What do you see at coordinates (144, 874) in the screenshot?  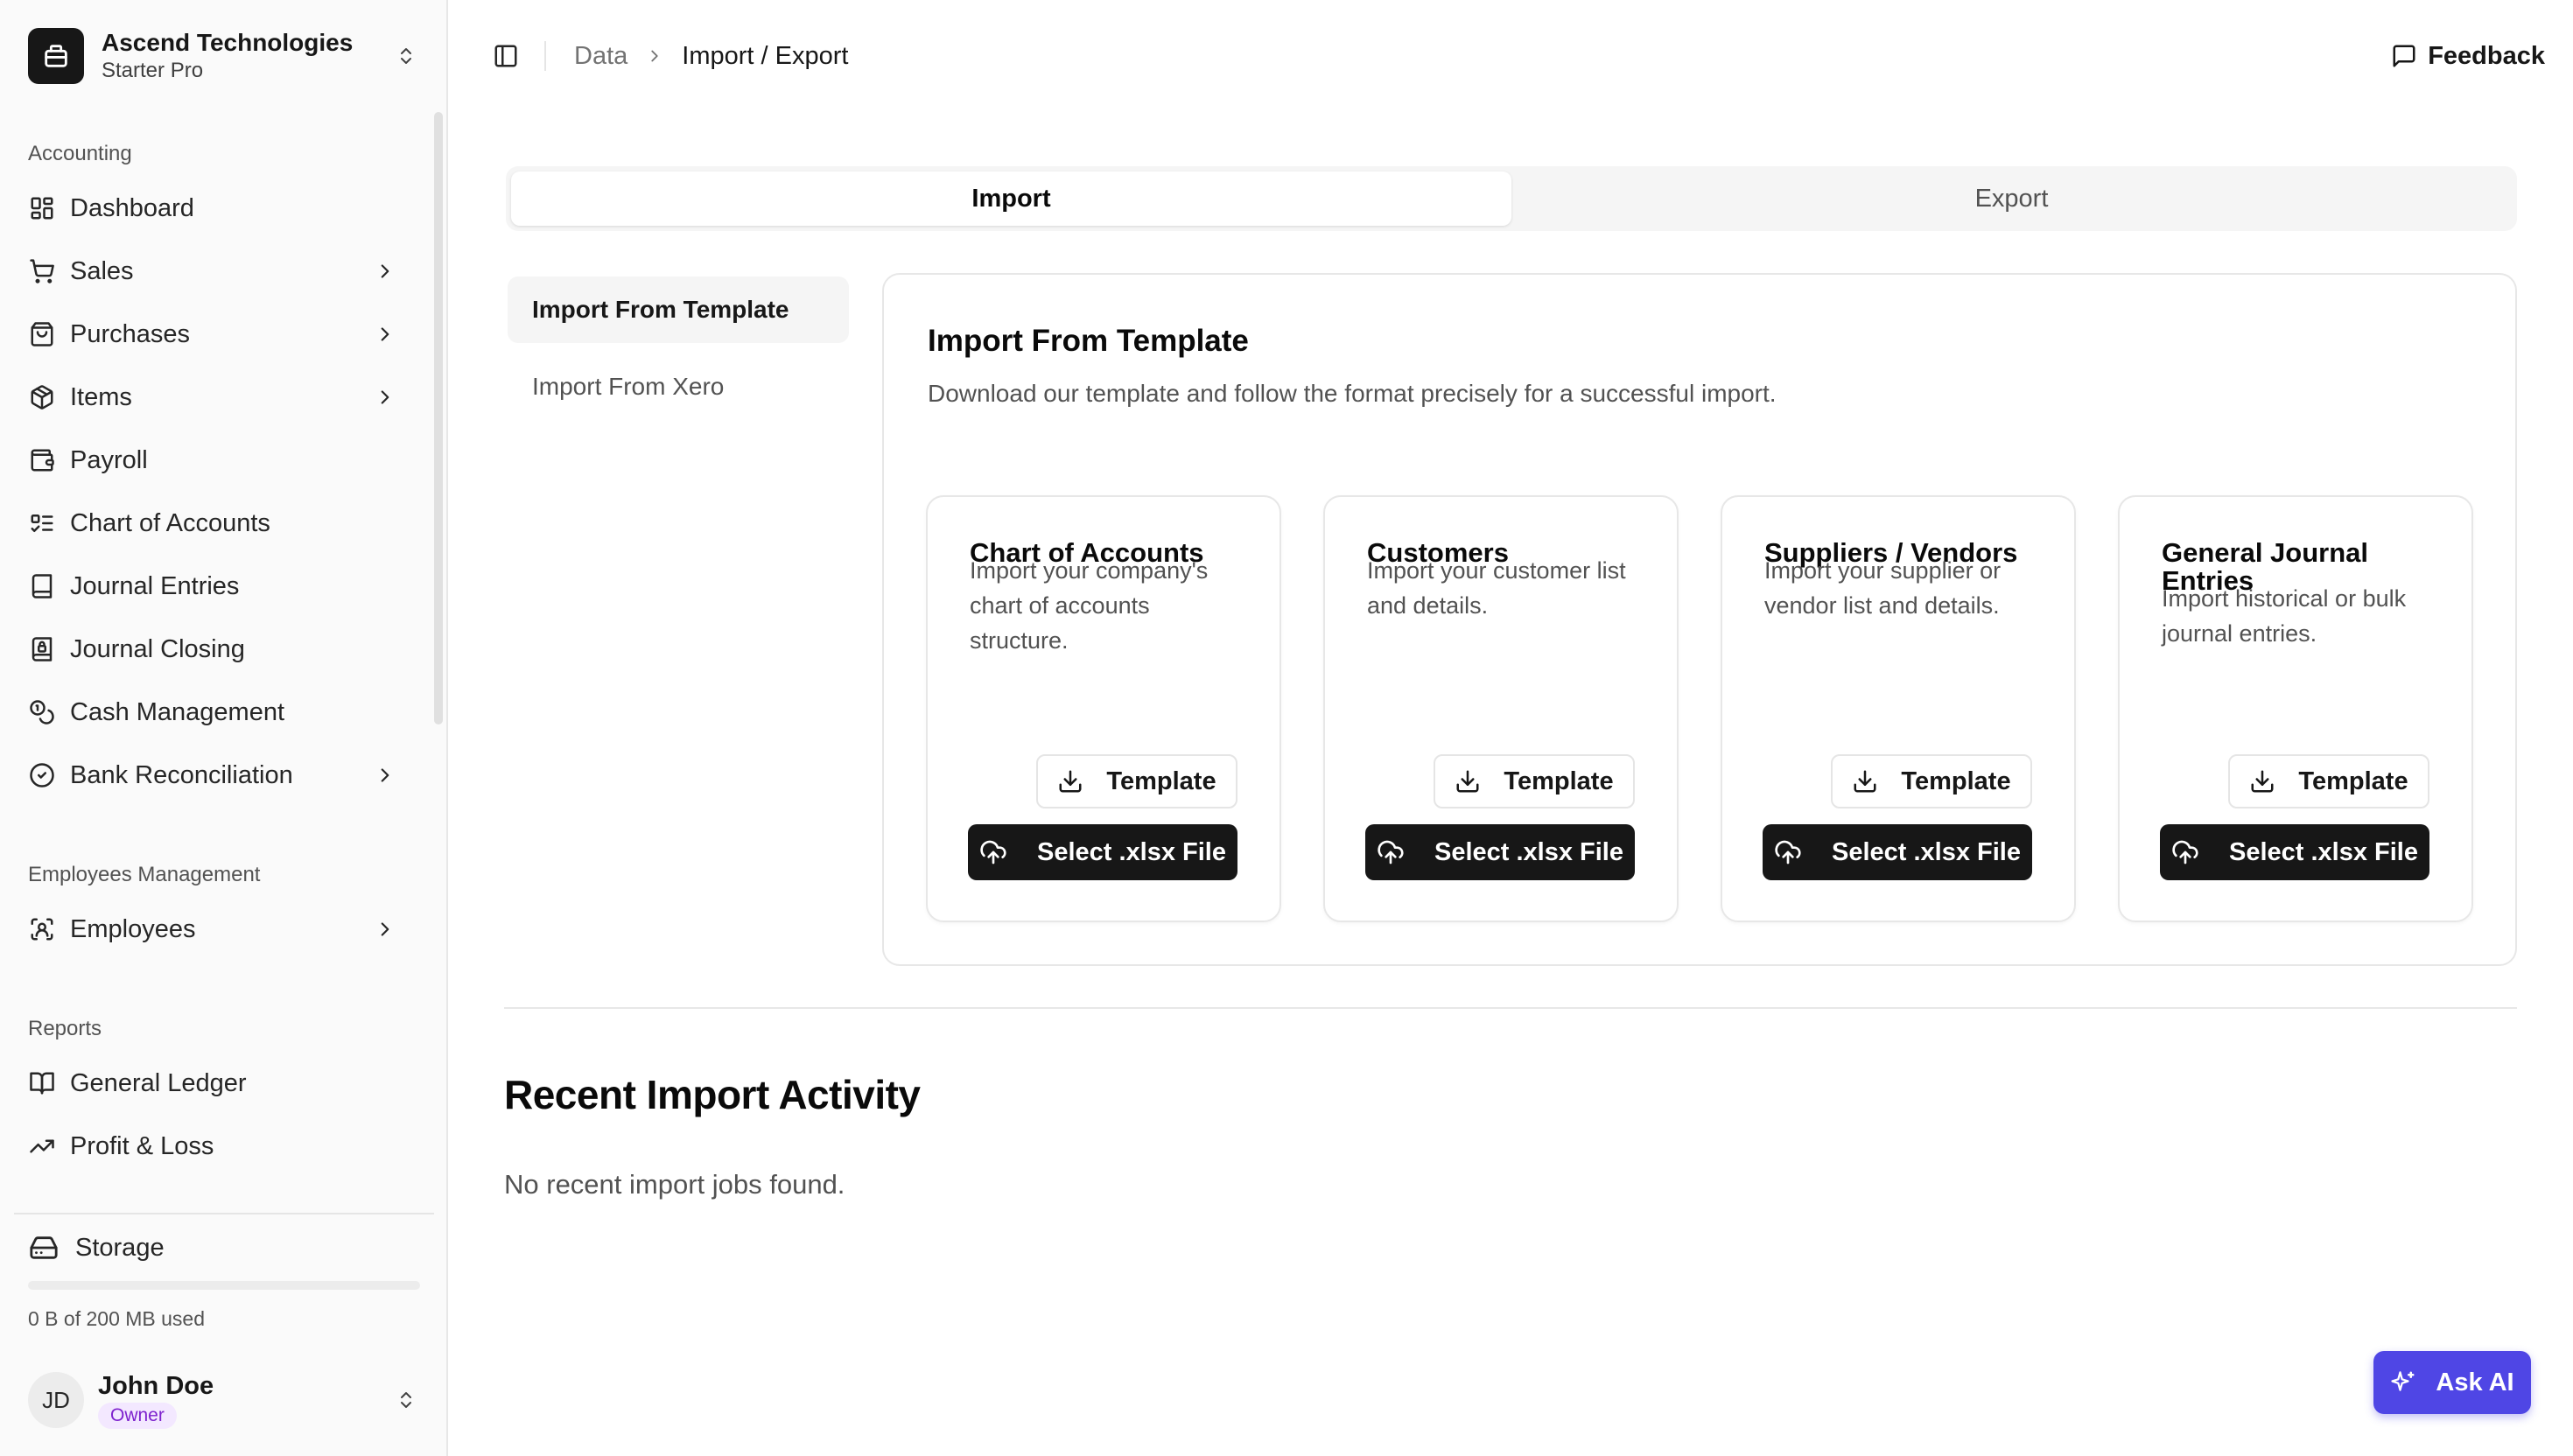 I see `nav-group-employees: Employees Management` at bounding box center [144, 874].